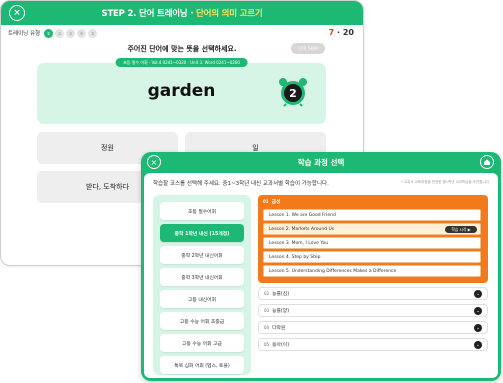 This screenshot has height=383, width=503. What do you see at coordinates (202, 255) in the screenshot?
I see `category-item-middle-2: 중학 2학년 내신어휘` at bounding box center [202, 255].